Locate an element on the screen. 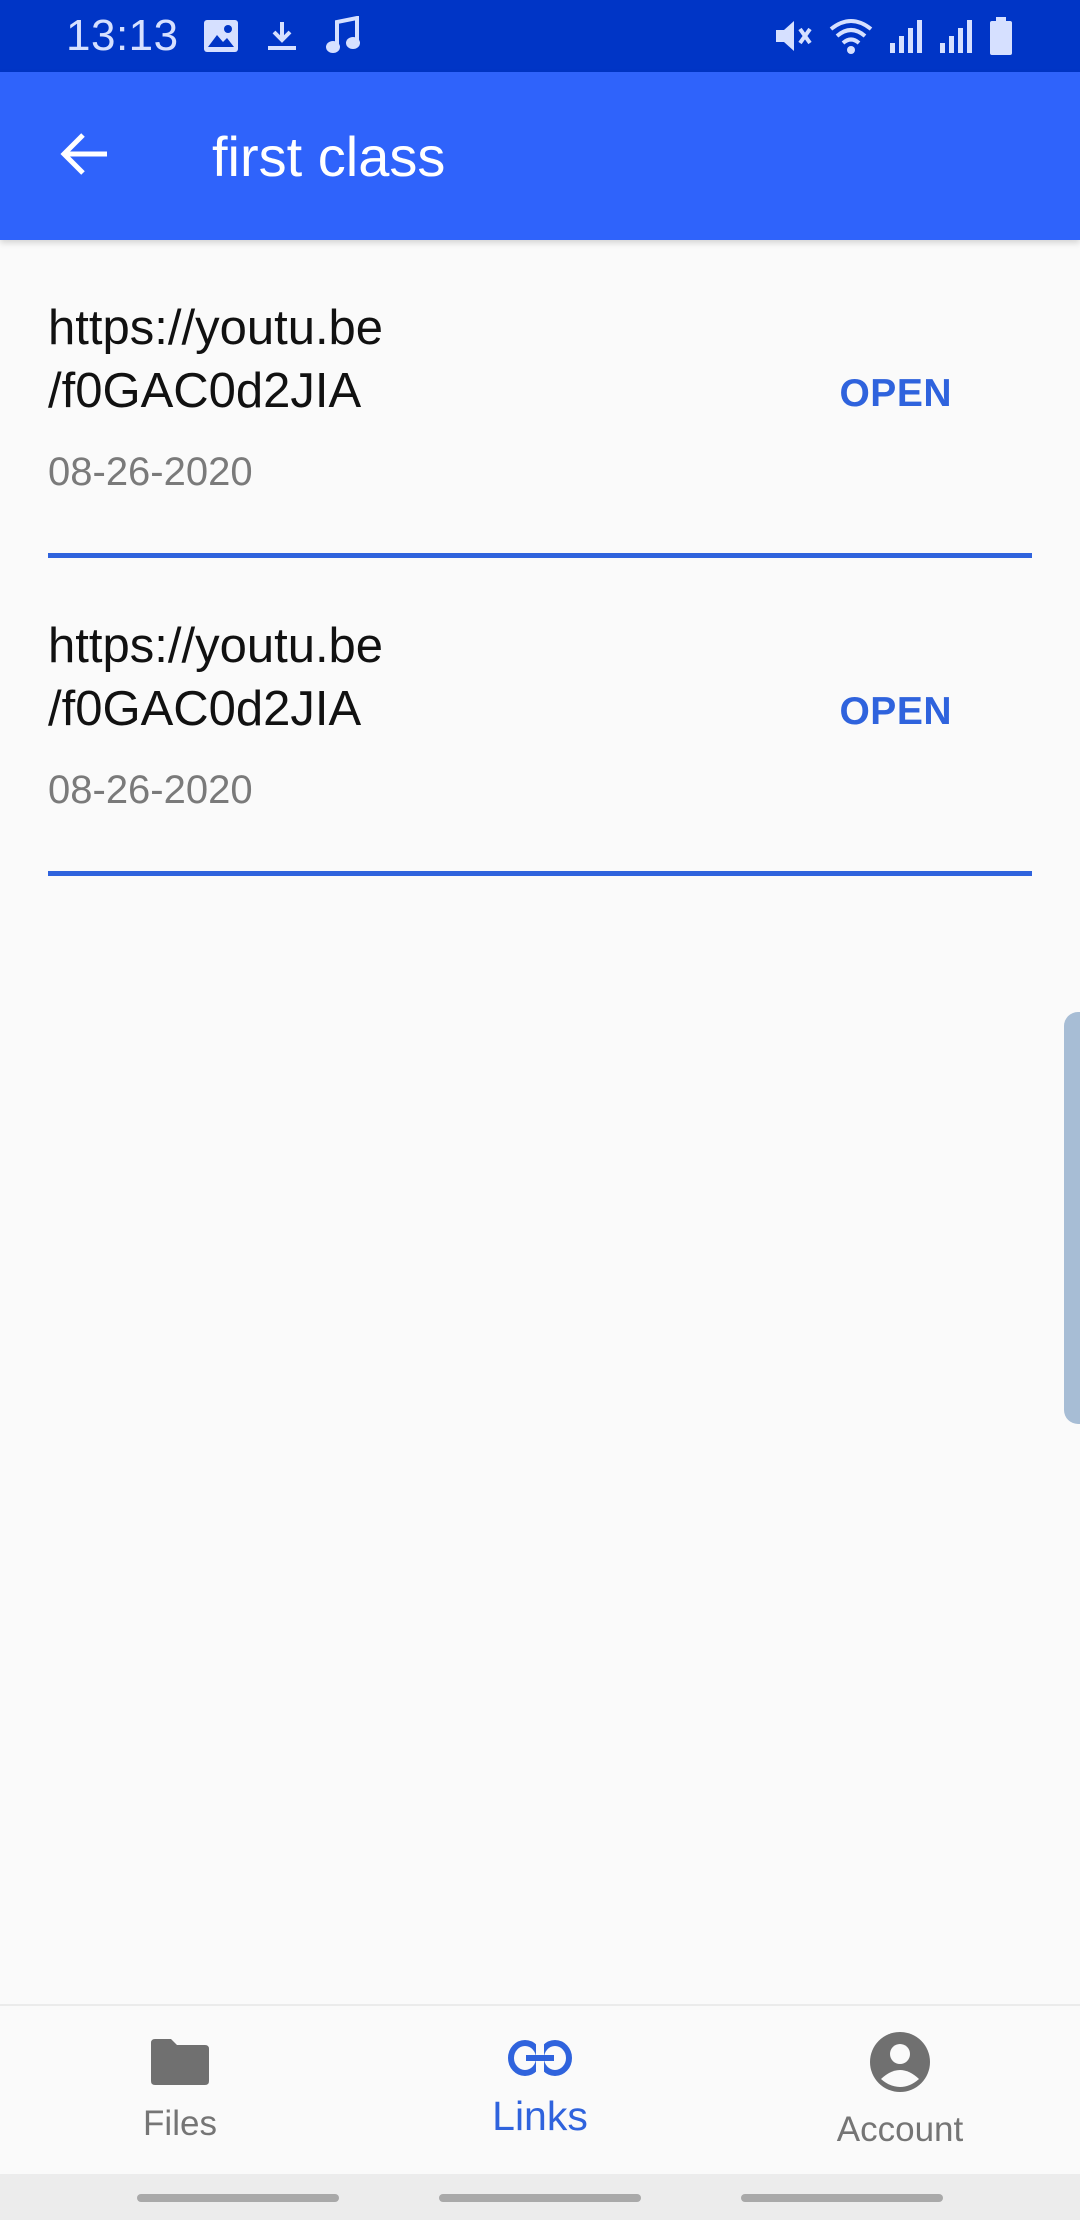  nav-item-links: Links is located at coordinates (540, 2090).